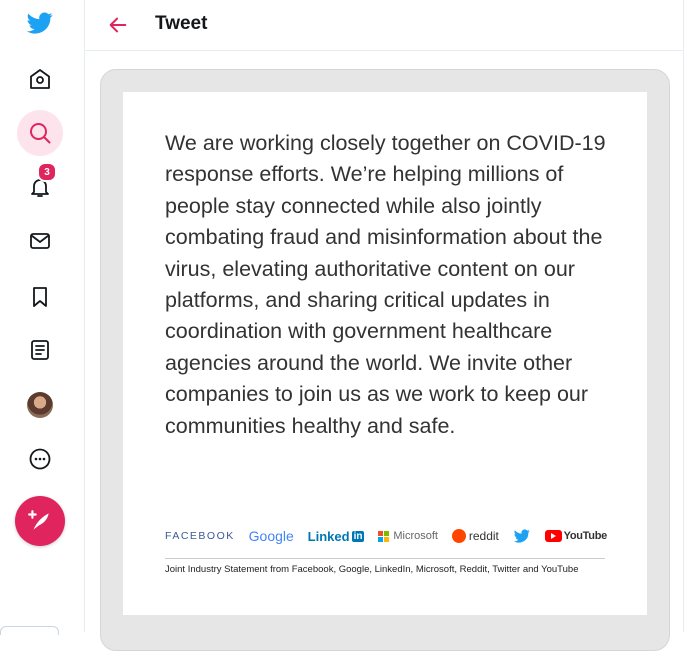  I want to click on linkedin-in-box: in, so click(358, 536).